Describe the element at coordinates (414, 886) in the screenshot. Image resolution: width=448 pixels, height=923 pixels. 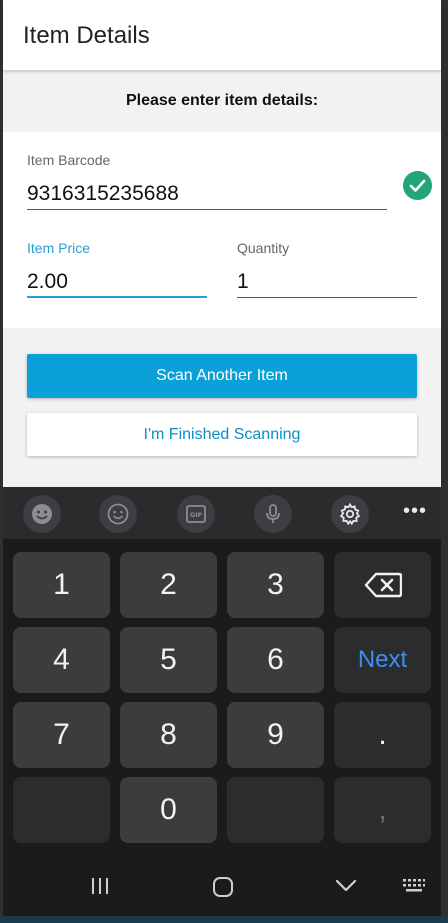
I see `keyboard-icon` at that location.